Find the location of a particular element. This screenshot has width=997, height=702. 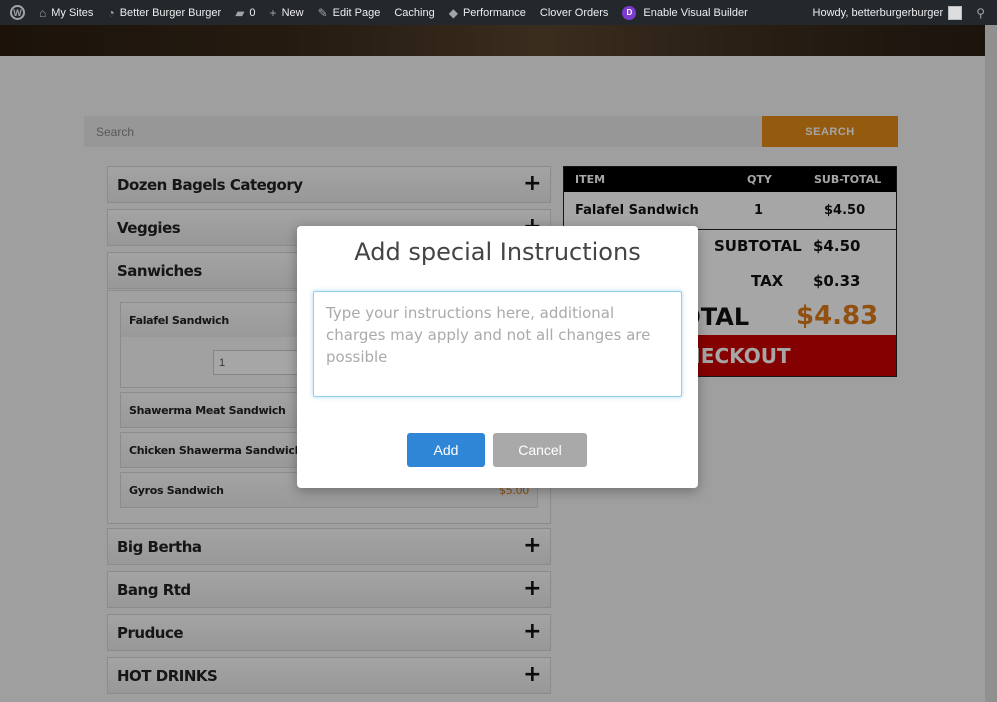

visual-builder-link: D Enable Visual Builder is located at coordinates (684, 12).